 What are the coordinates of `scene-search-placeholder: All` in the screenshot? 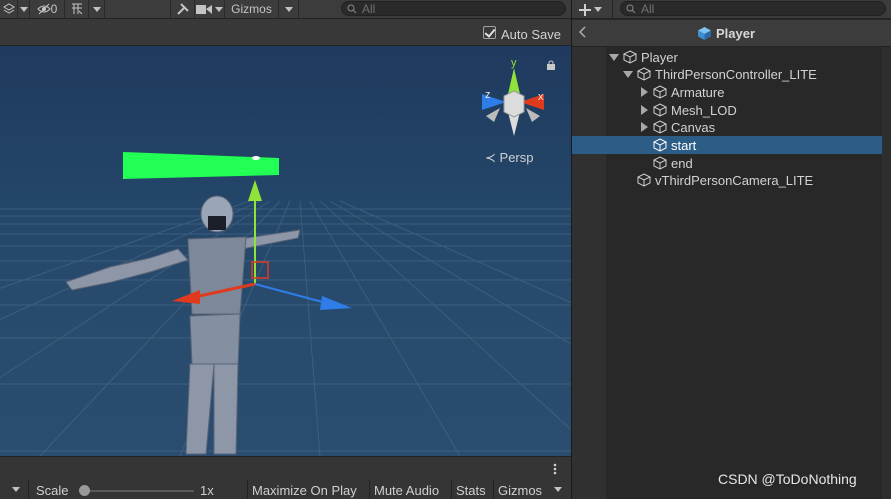 It's located at (369, 8).